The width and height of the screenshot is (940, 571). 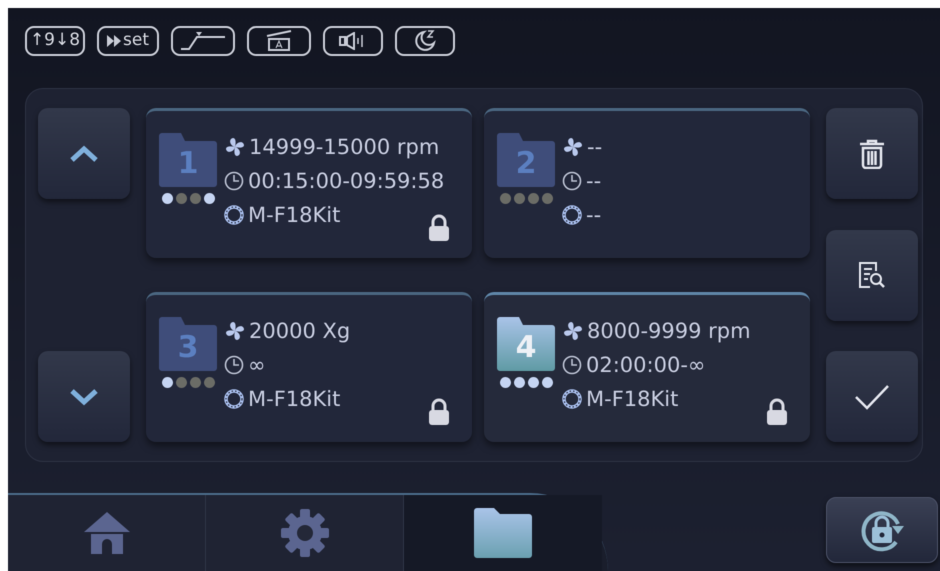 What do you see at coordinates (107, 533) in the screenshot?
I see `home-icon` at bounding box center [107, 533].